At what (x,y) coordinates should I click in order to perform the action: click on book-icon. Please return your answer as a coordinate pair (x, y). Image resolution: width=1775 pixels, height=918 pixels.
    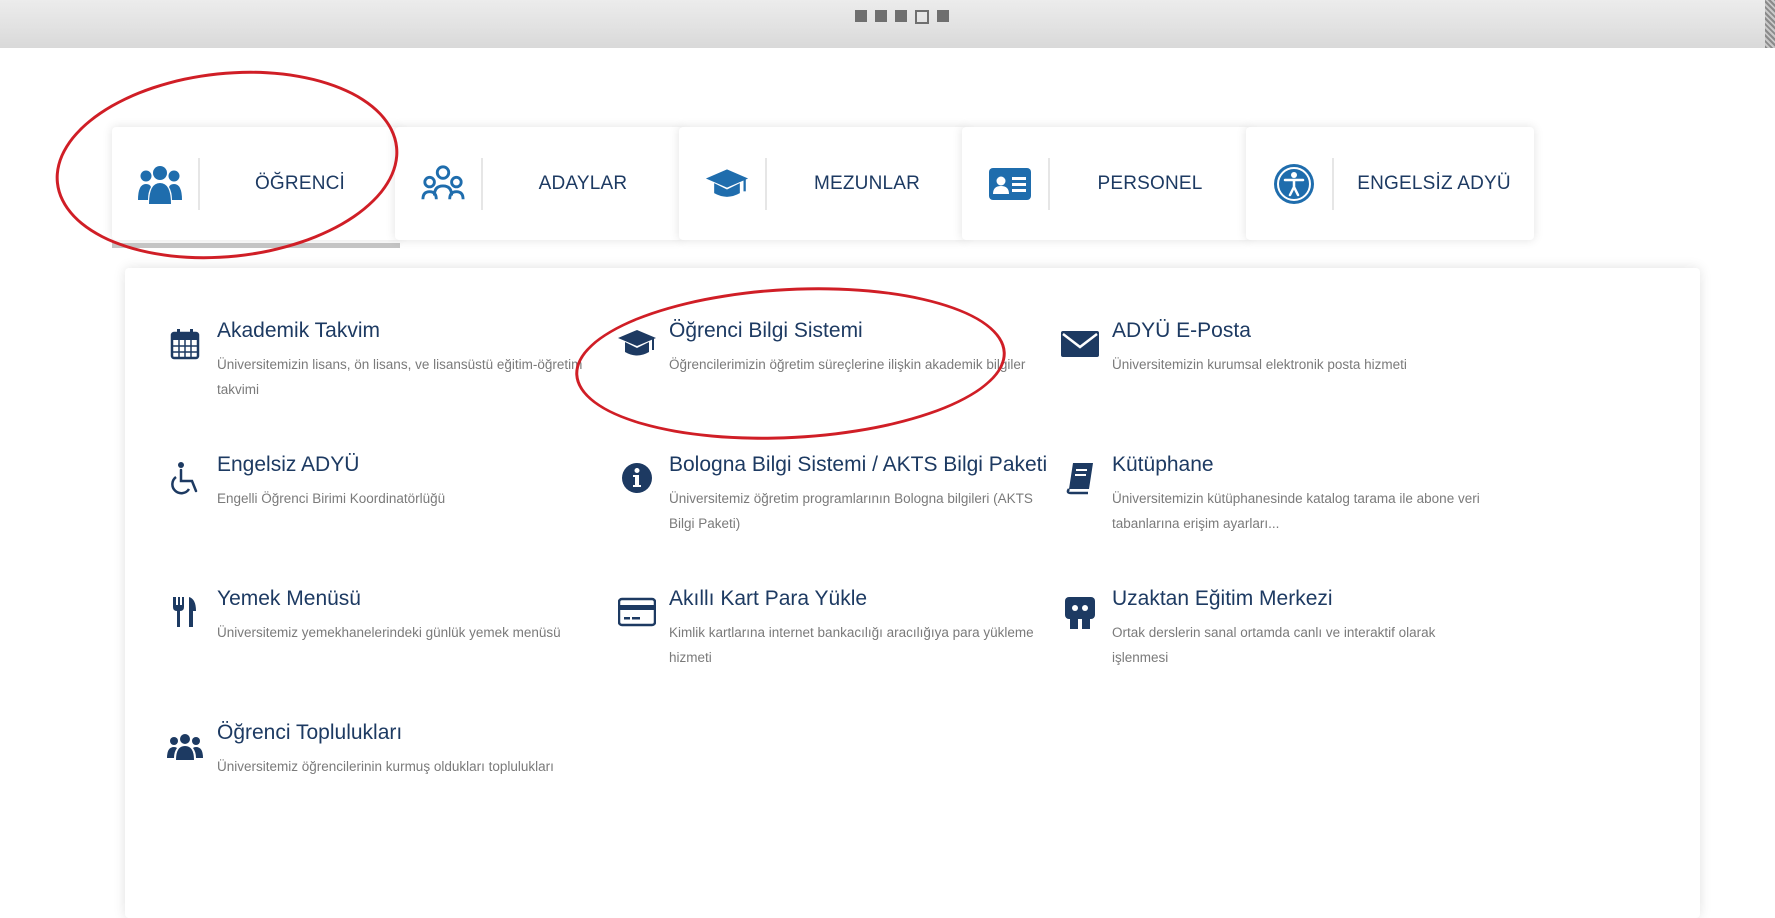
    Looking at the image, I should click on (1080, 478).